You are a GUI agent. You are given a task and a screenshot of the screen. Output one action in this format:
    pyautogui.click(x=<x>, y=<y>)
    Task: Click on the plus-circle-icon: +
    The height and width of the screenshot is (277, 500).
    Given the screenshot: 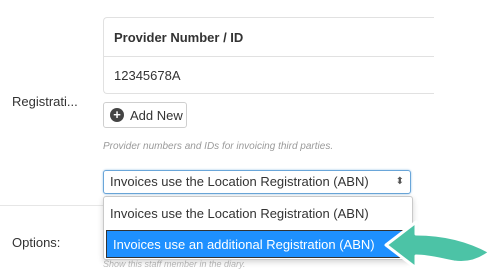 What is the action you would take?
    pyautogui.click(x=117, y=115)
    